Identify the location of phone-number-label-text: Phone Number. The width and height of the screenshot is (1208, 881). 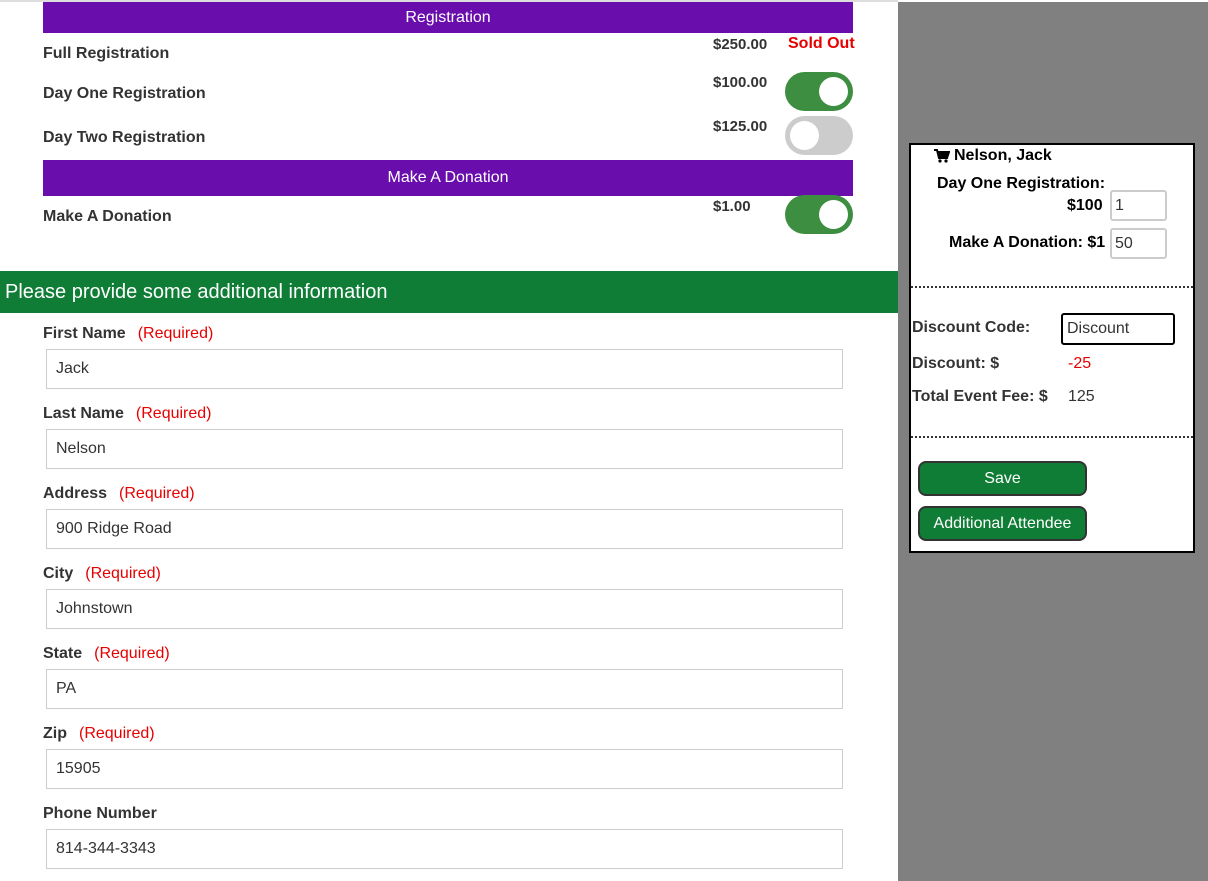
(100, 813).